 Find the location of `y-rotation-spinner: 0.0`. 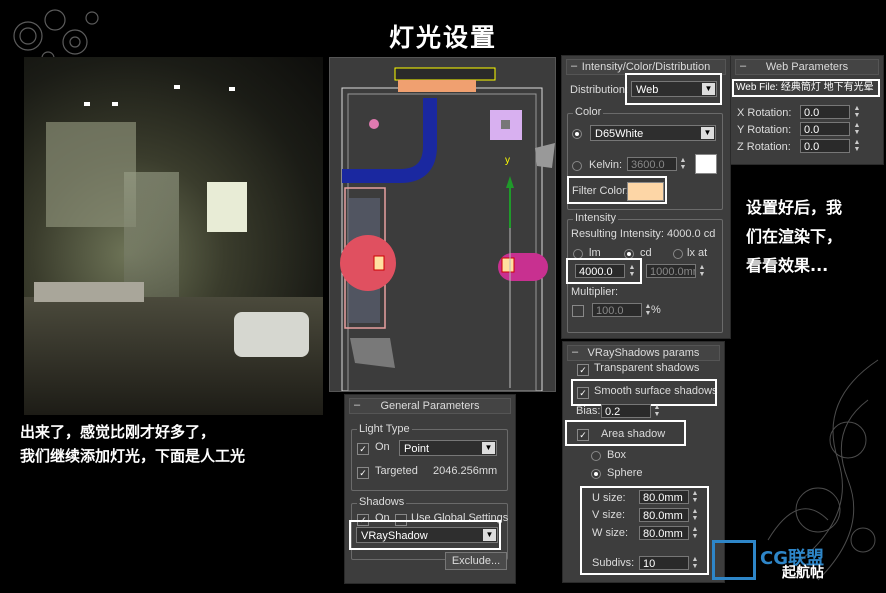

y-rotation-spinner: 0.0 is located at coordinates (825, 129).